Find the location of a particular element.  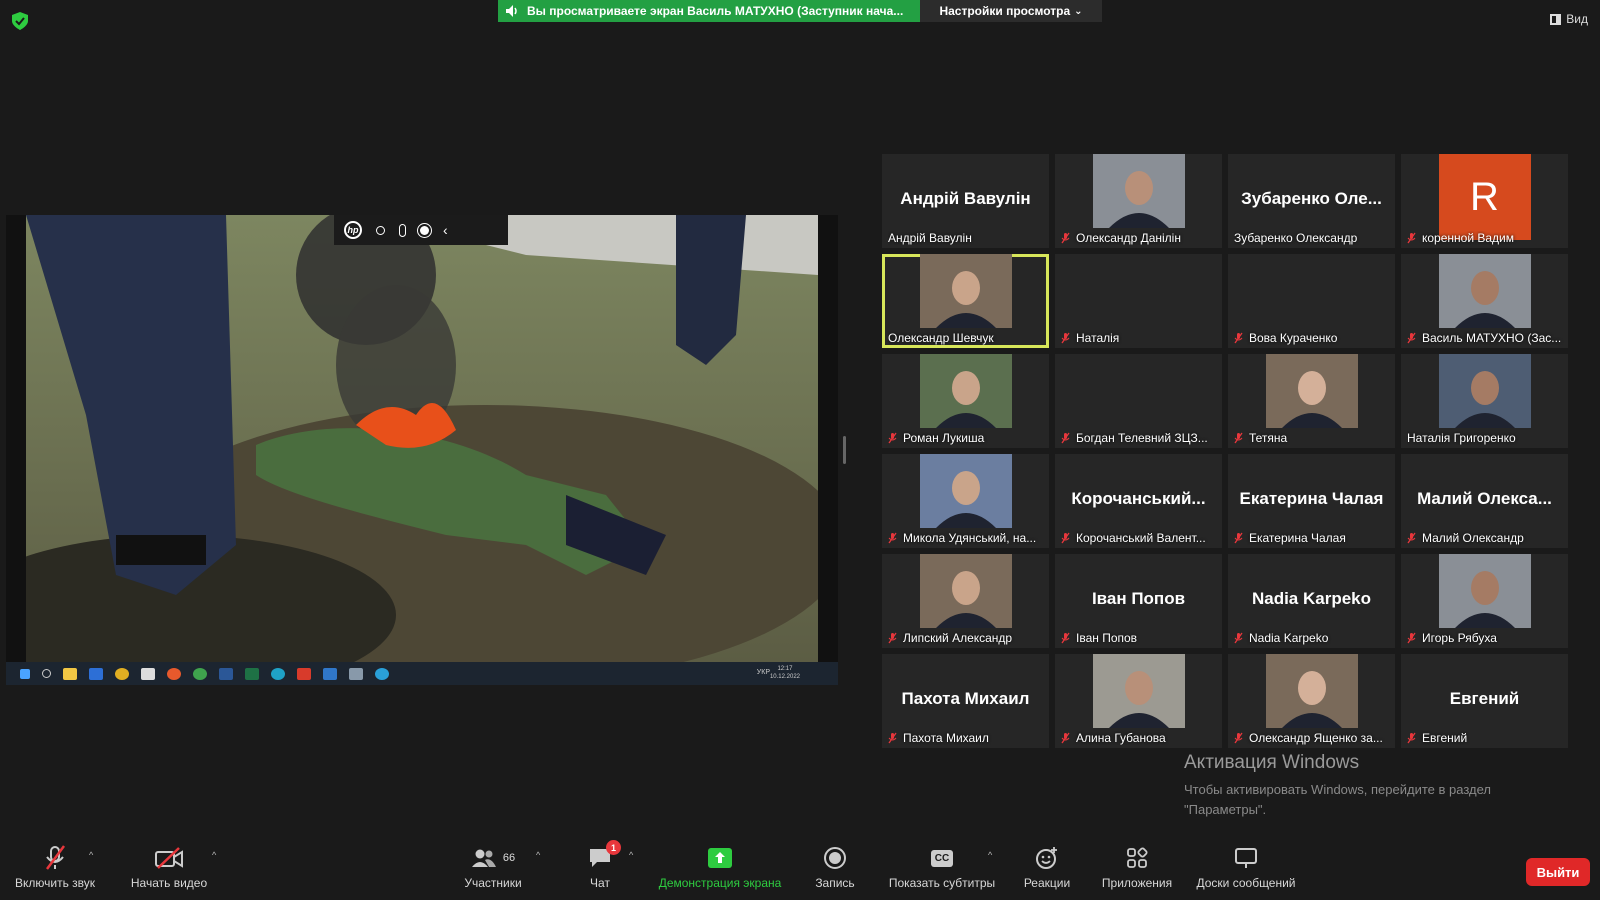

participant-tile: Олександр Шевчук is located at coordinates (965, 301).